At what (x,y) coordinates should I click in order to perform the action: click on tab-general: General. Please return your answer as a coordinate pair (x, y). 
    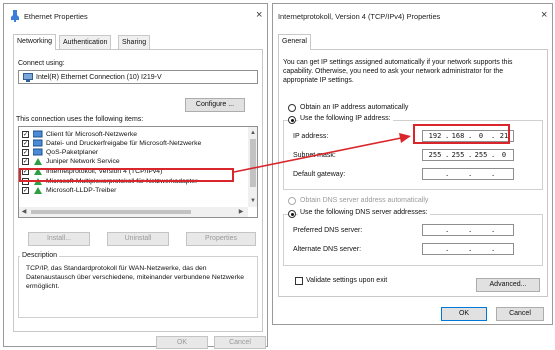
    Looking at the image, I should click on (294, 42).